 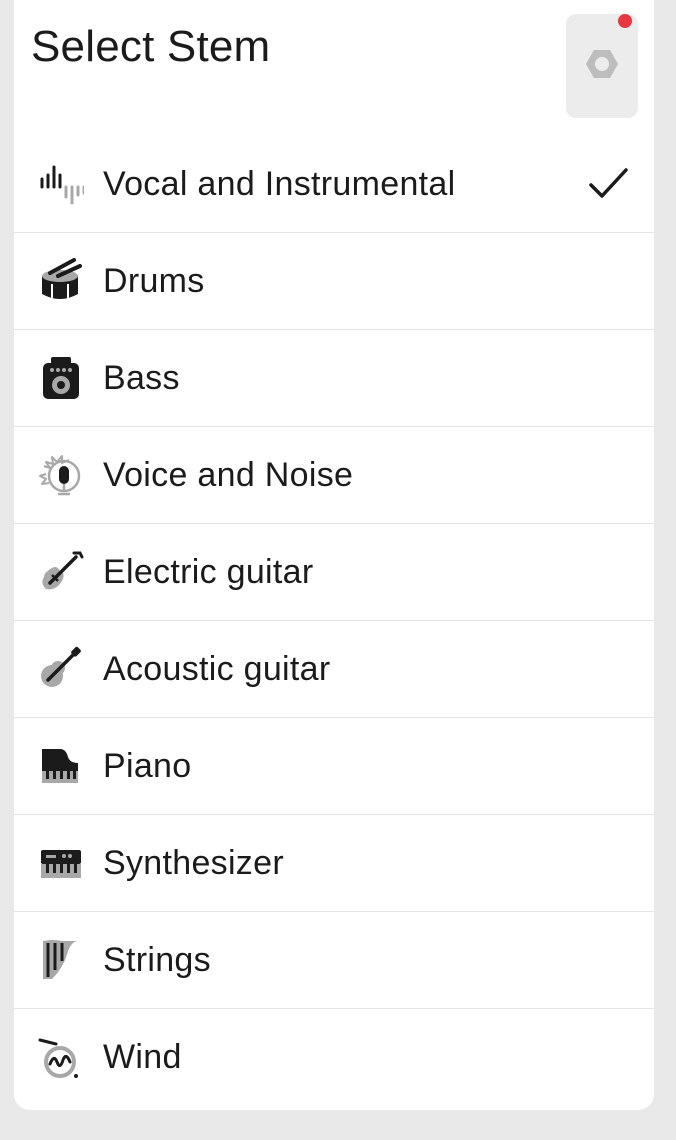 I want to click on drum-icon, so click(x=61, y=281).